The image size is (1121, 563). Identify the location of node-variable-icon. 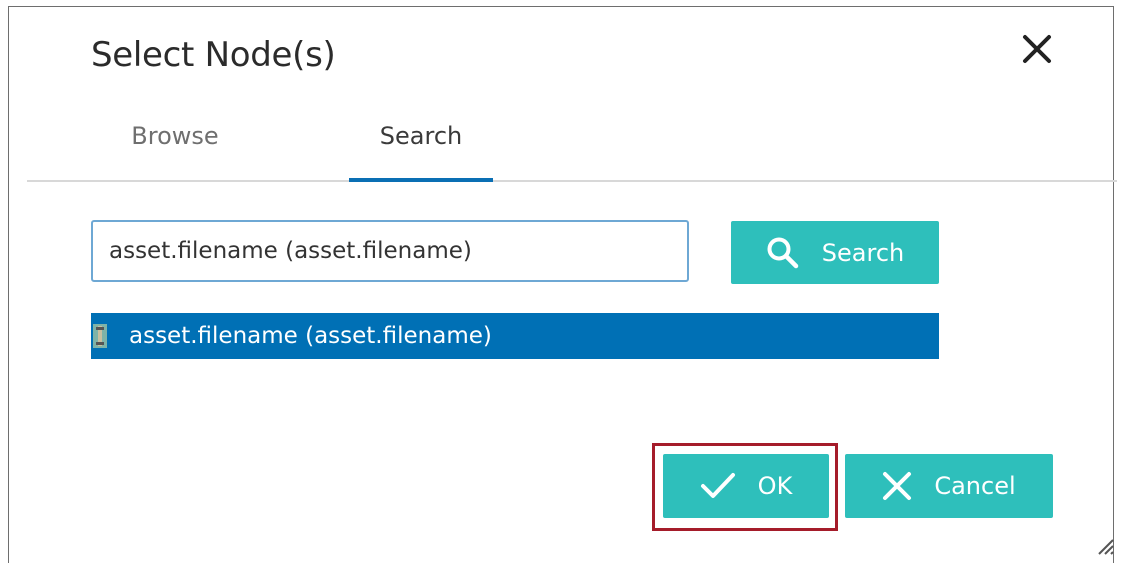
(100, 336).